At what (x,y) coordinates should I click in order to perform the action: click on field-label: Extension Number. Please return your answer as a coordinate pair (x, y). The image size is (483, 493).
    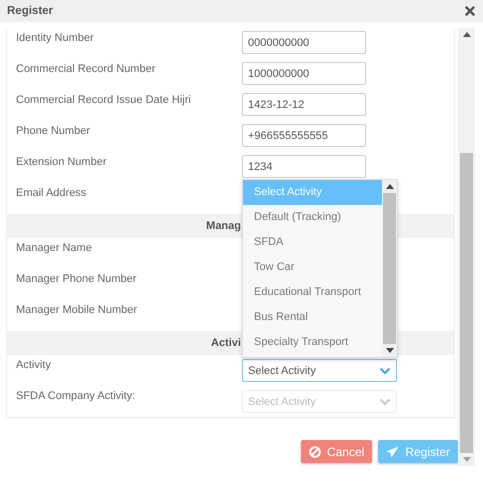
    Looking at the image, I should click on (62, 161).